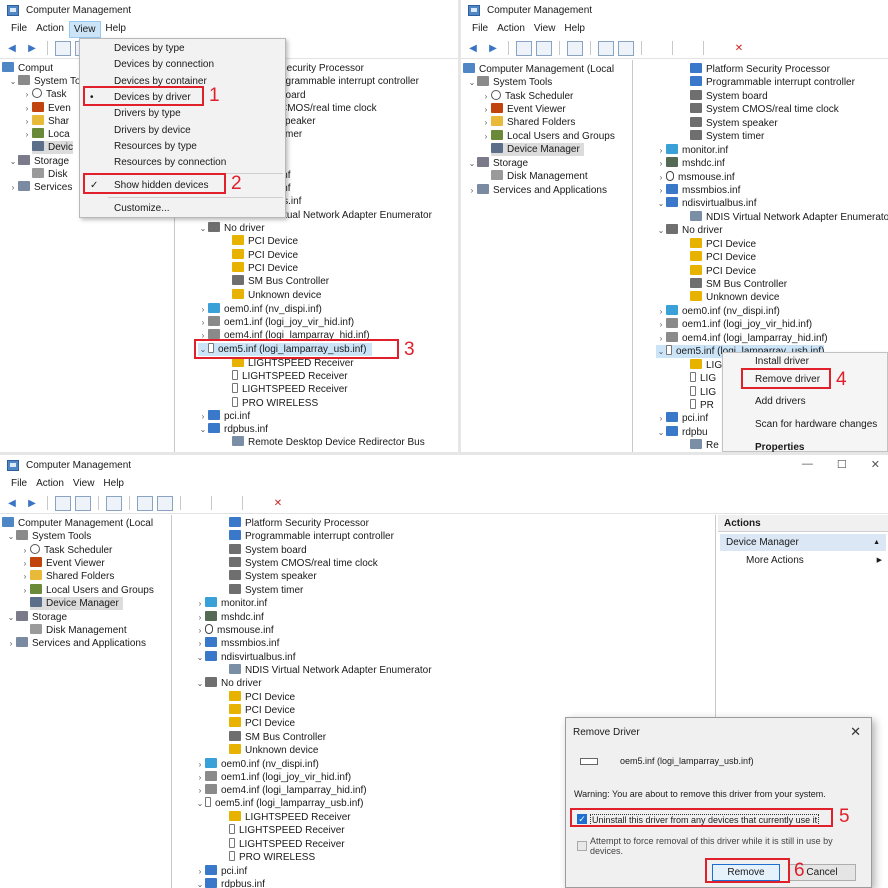 The height and width of the screenshot is (888, 888). What do you see at coordinates (842, 464) in the screenshot?
I see `maximize-icon: ☐` at bounding box center [842, 464].